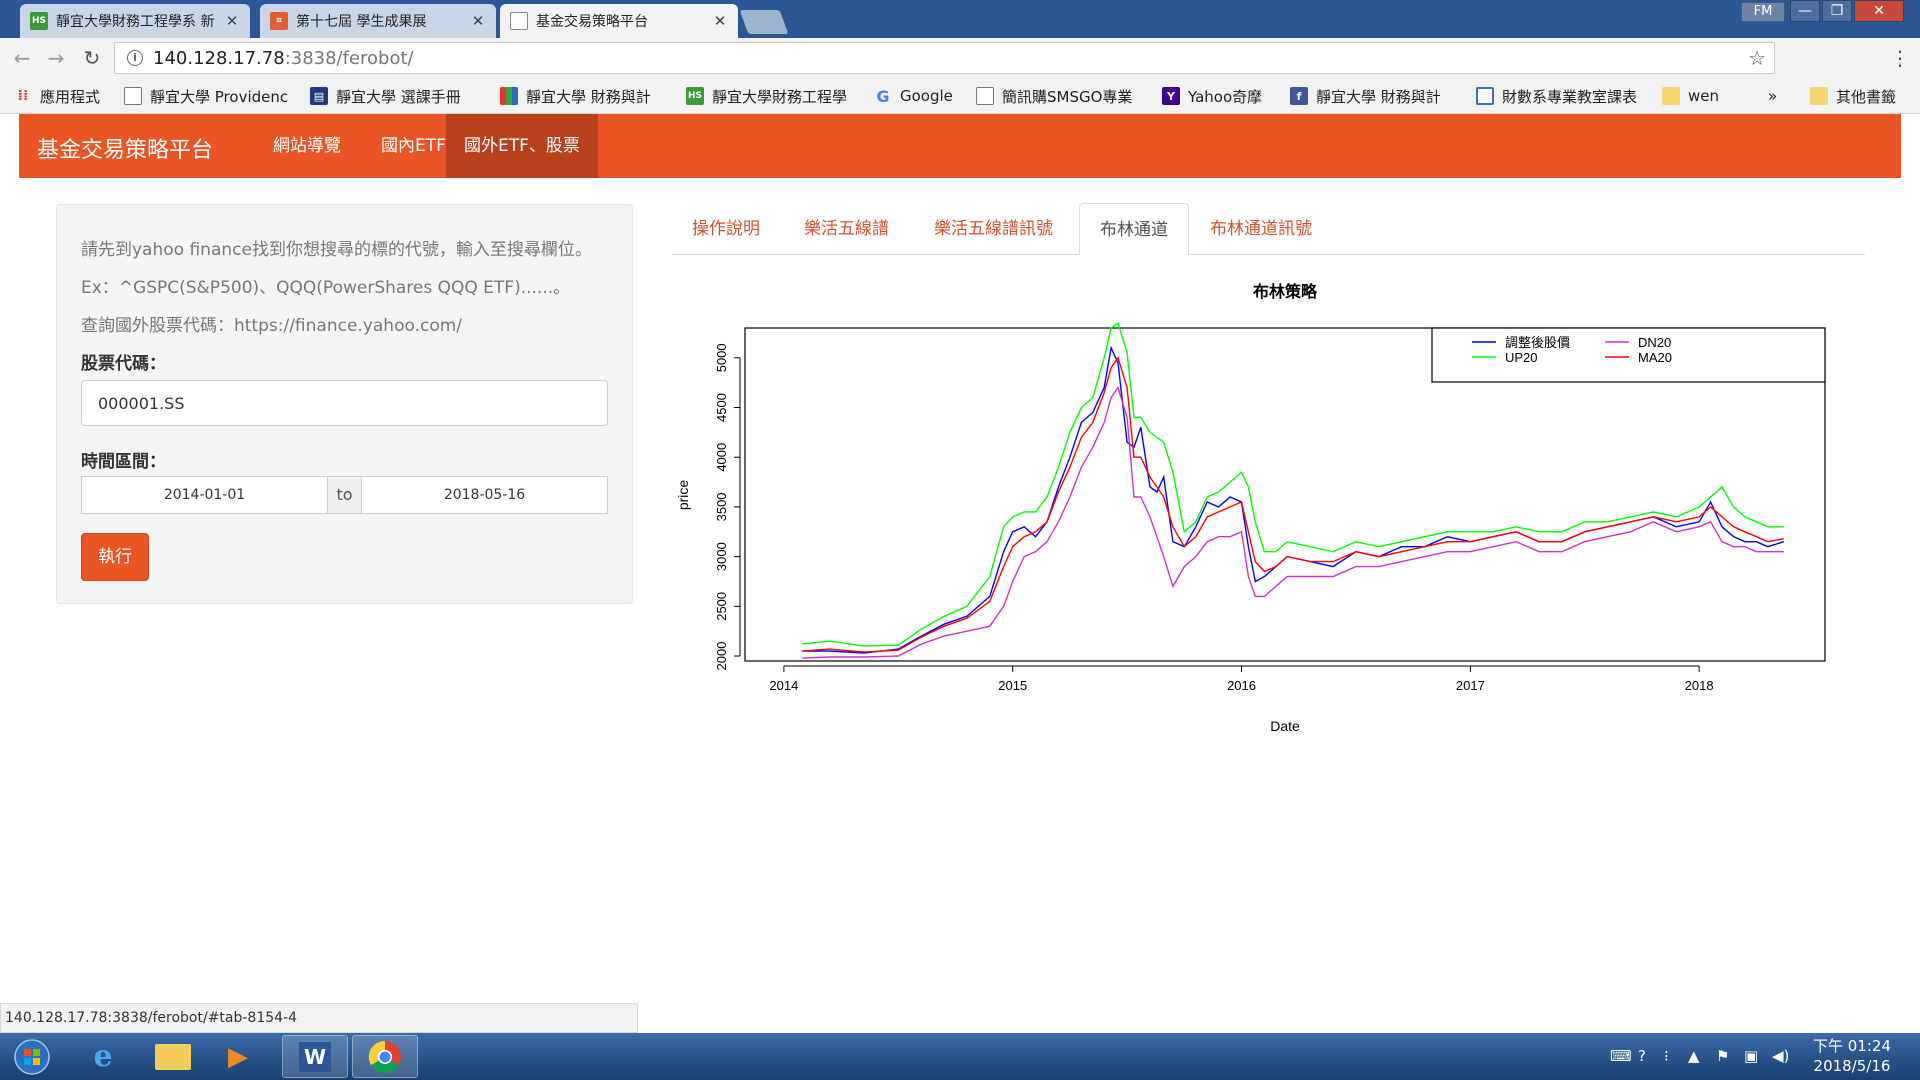 This screenshot has width=1920, height=1080. I want to click on bookmark-yahoo: Y Yahoo奇摩, so click(1212, 96).